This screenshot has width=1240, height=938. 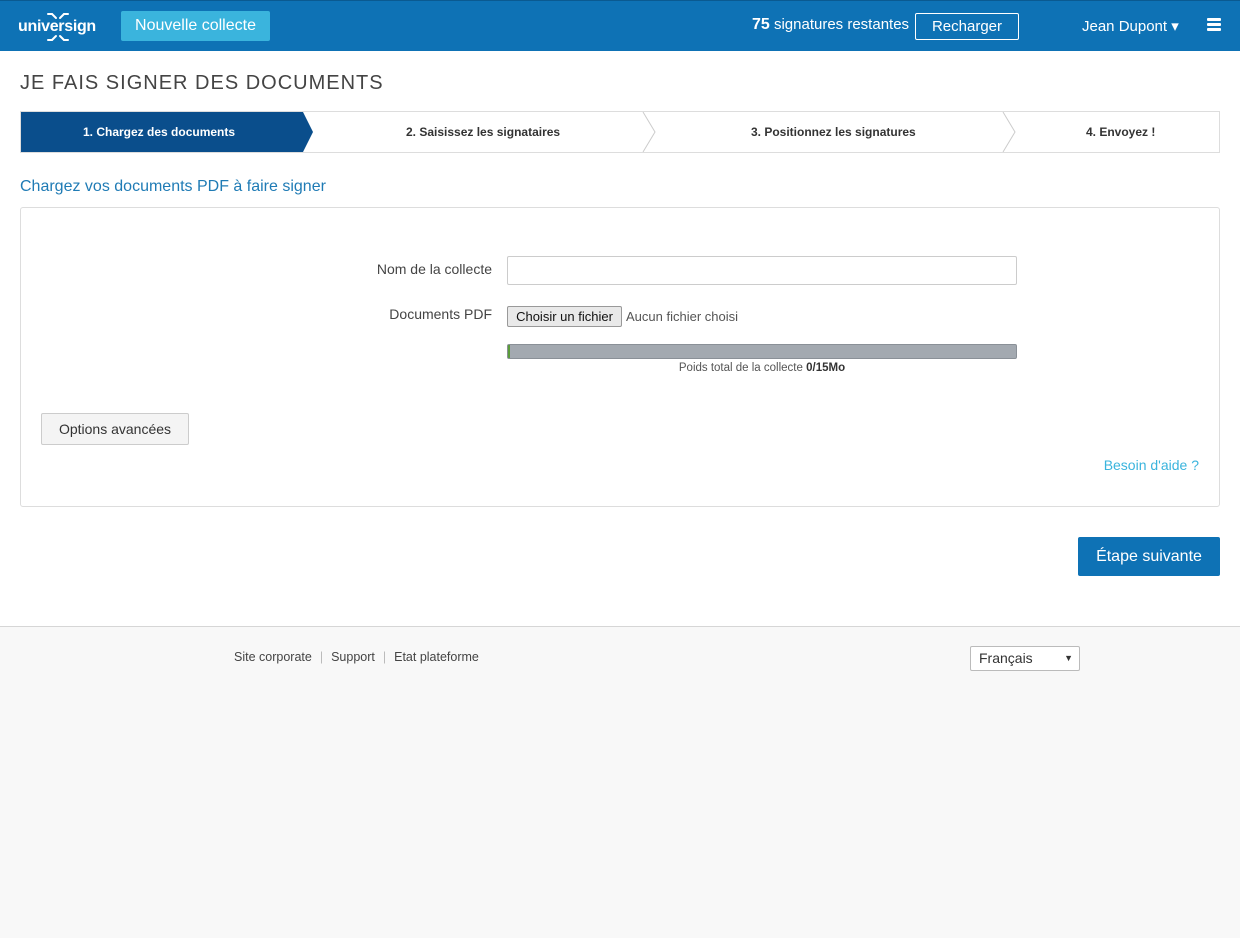 I want to click on footer-link-corporate: Site corporate, so click(x=273, y=657).